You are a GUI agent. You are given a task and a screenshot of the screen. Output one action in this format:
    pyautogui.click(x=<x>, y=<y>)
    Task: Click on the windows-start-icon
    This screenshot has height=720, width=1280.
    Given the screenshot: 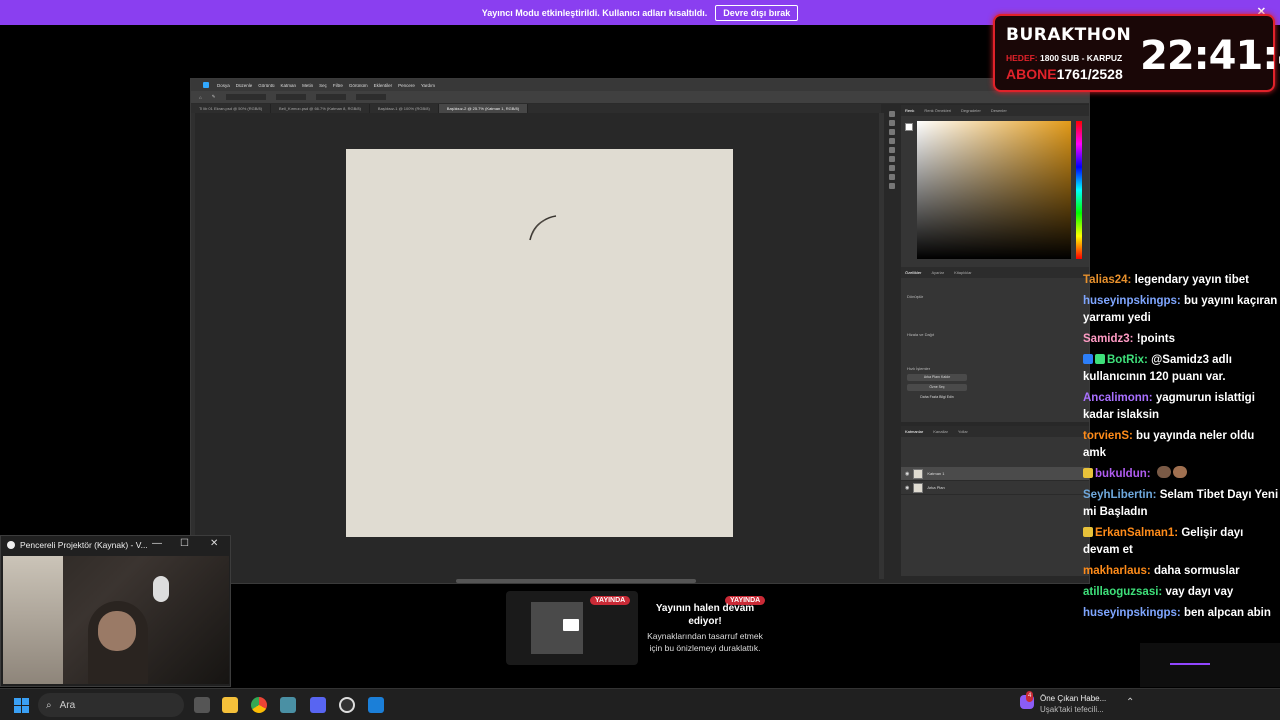 What is the action you would take?
    pyautogui.click(x=21, y=705)
    